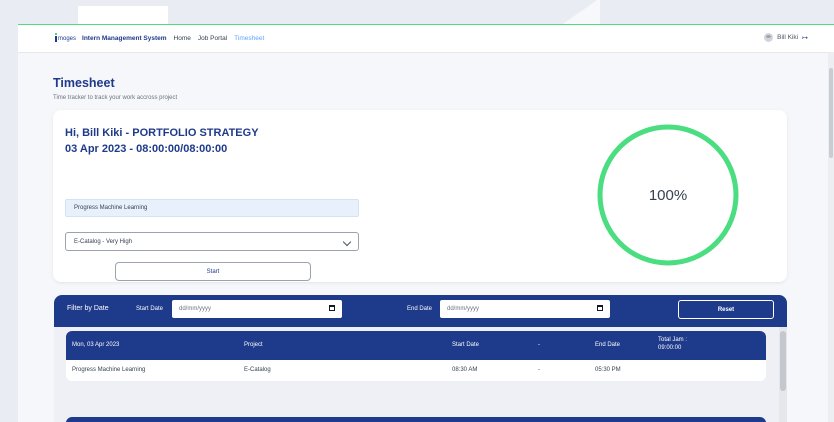  I want to click on start-date-placeholder: dd/mm/yyyy, so click(195, 309).